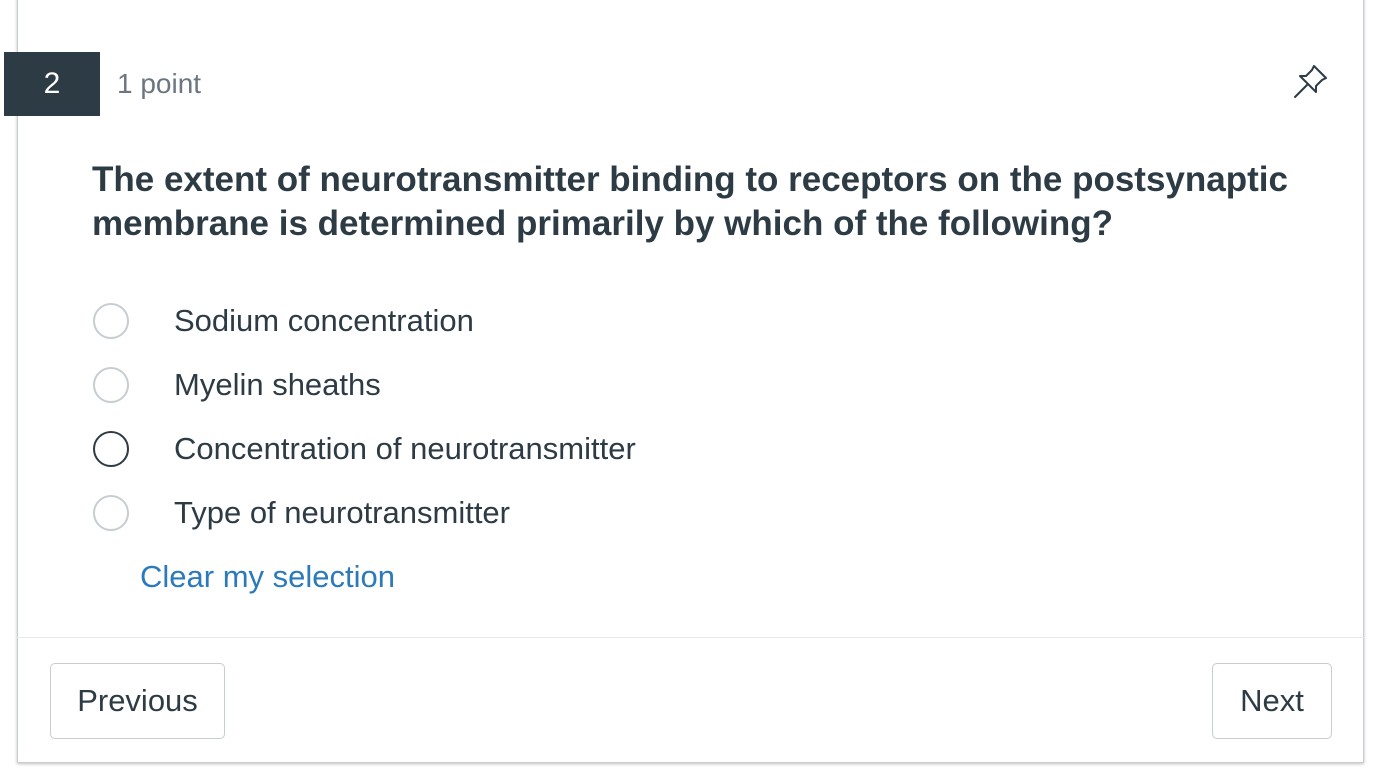  Describe the element at coordinates (342, 512) in the screenshot. I see `answer-option-label: Type of neurotransmitter` at that location.